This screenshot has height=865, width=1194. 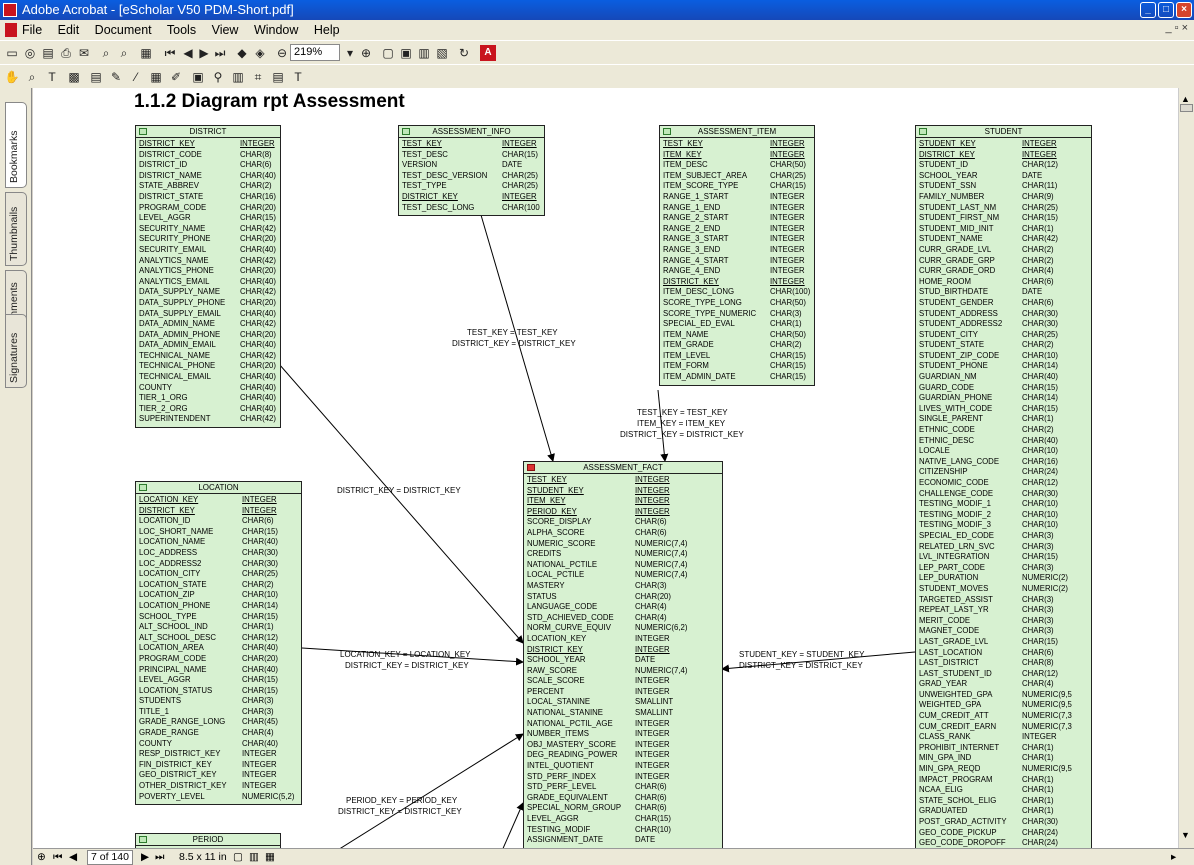 I want to click on column-type: CHAR(25), so click(x=788, y=175).